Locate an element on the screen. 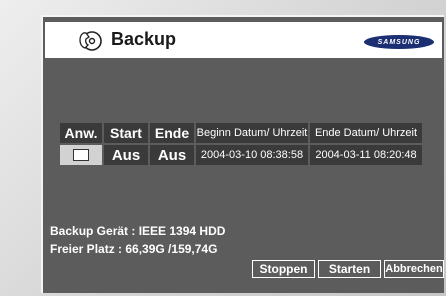 The image size is (446, 296). column-header-begin-datetime: Beginn Datum/ Uhrzeit is located at coordinates (252, 133).